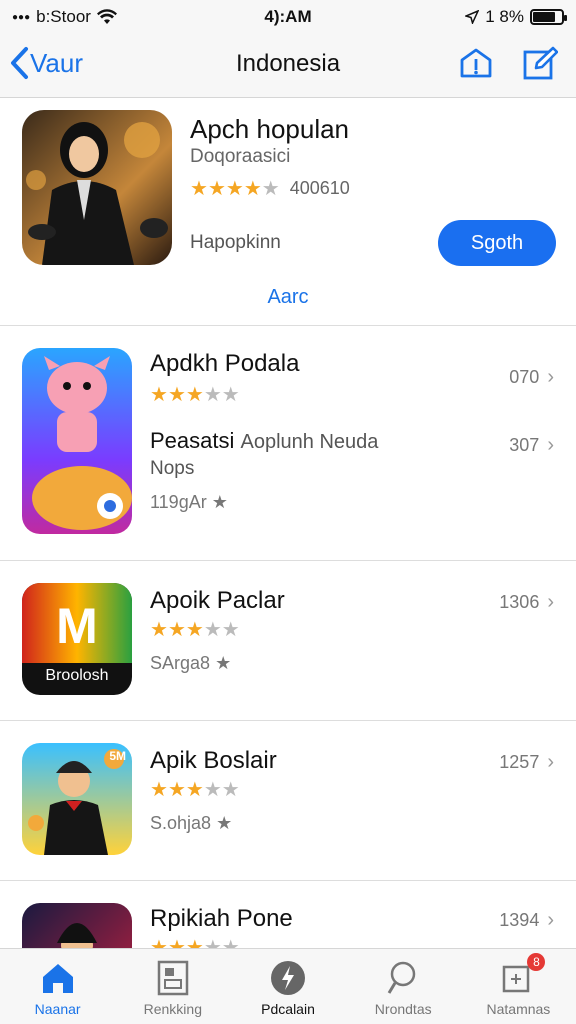 The image size is (576, 1024). I want to click on meta-value: 119gAr, so click(178, 502).